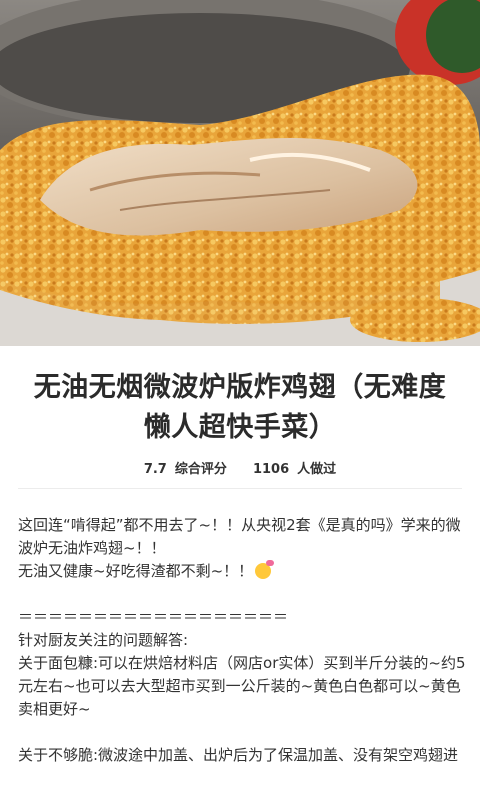  What do you see at coordinates (238, 755) in the screenshot?
I see `desc-line: 关于不够脆:微波途中加盖、出炉后为了保温加盖、没有架空鸡翅进` at bounding box center [238, 755].